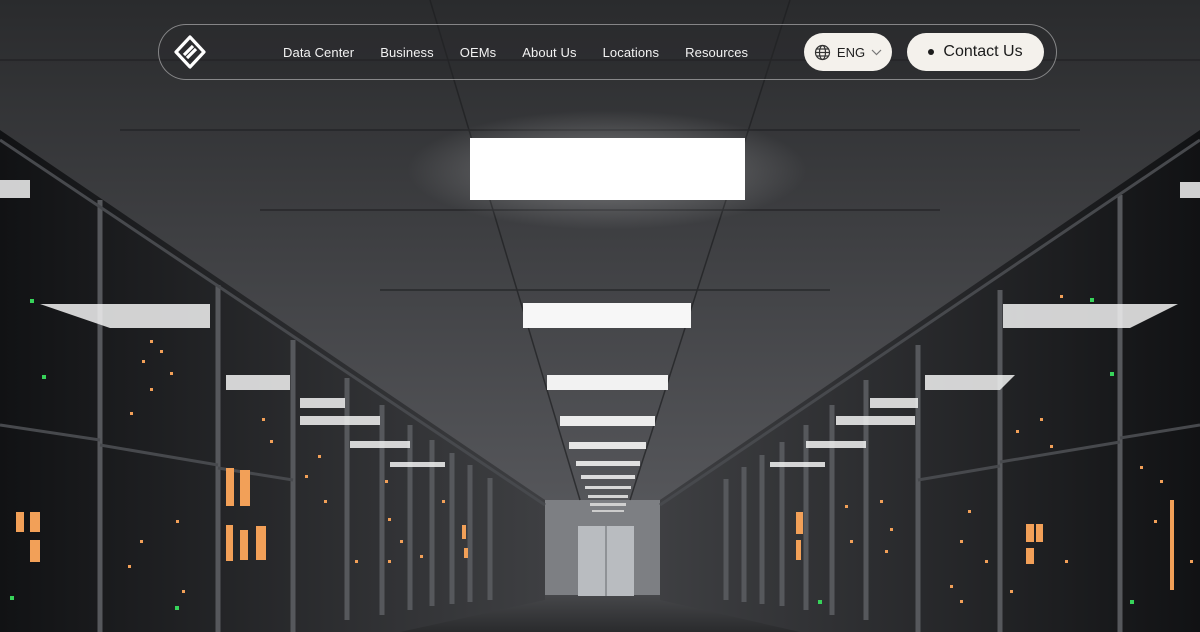 The width and height of the screenshot is (1200, 632). I want to click on nav-link-oems: OEMs, so click(478, 52).